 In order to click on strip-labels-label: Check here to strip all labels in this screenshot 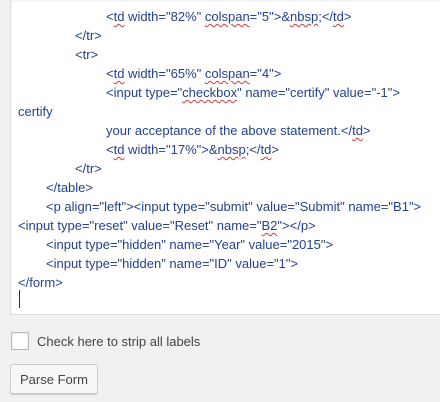, I will do `click(119, 341)`.